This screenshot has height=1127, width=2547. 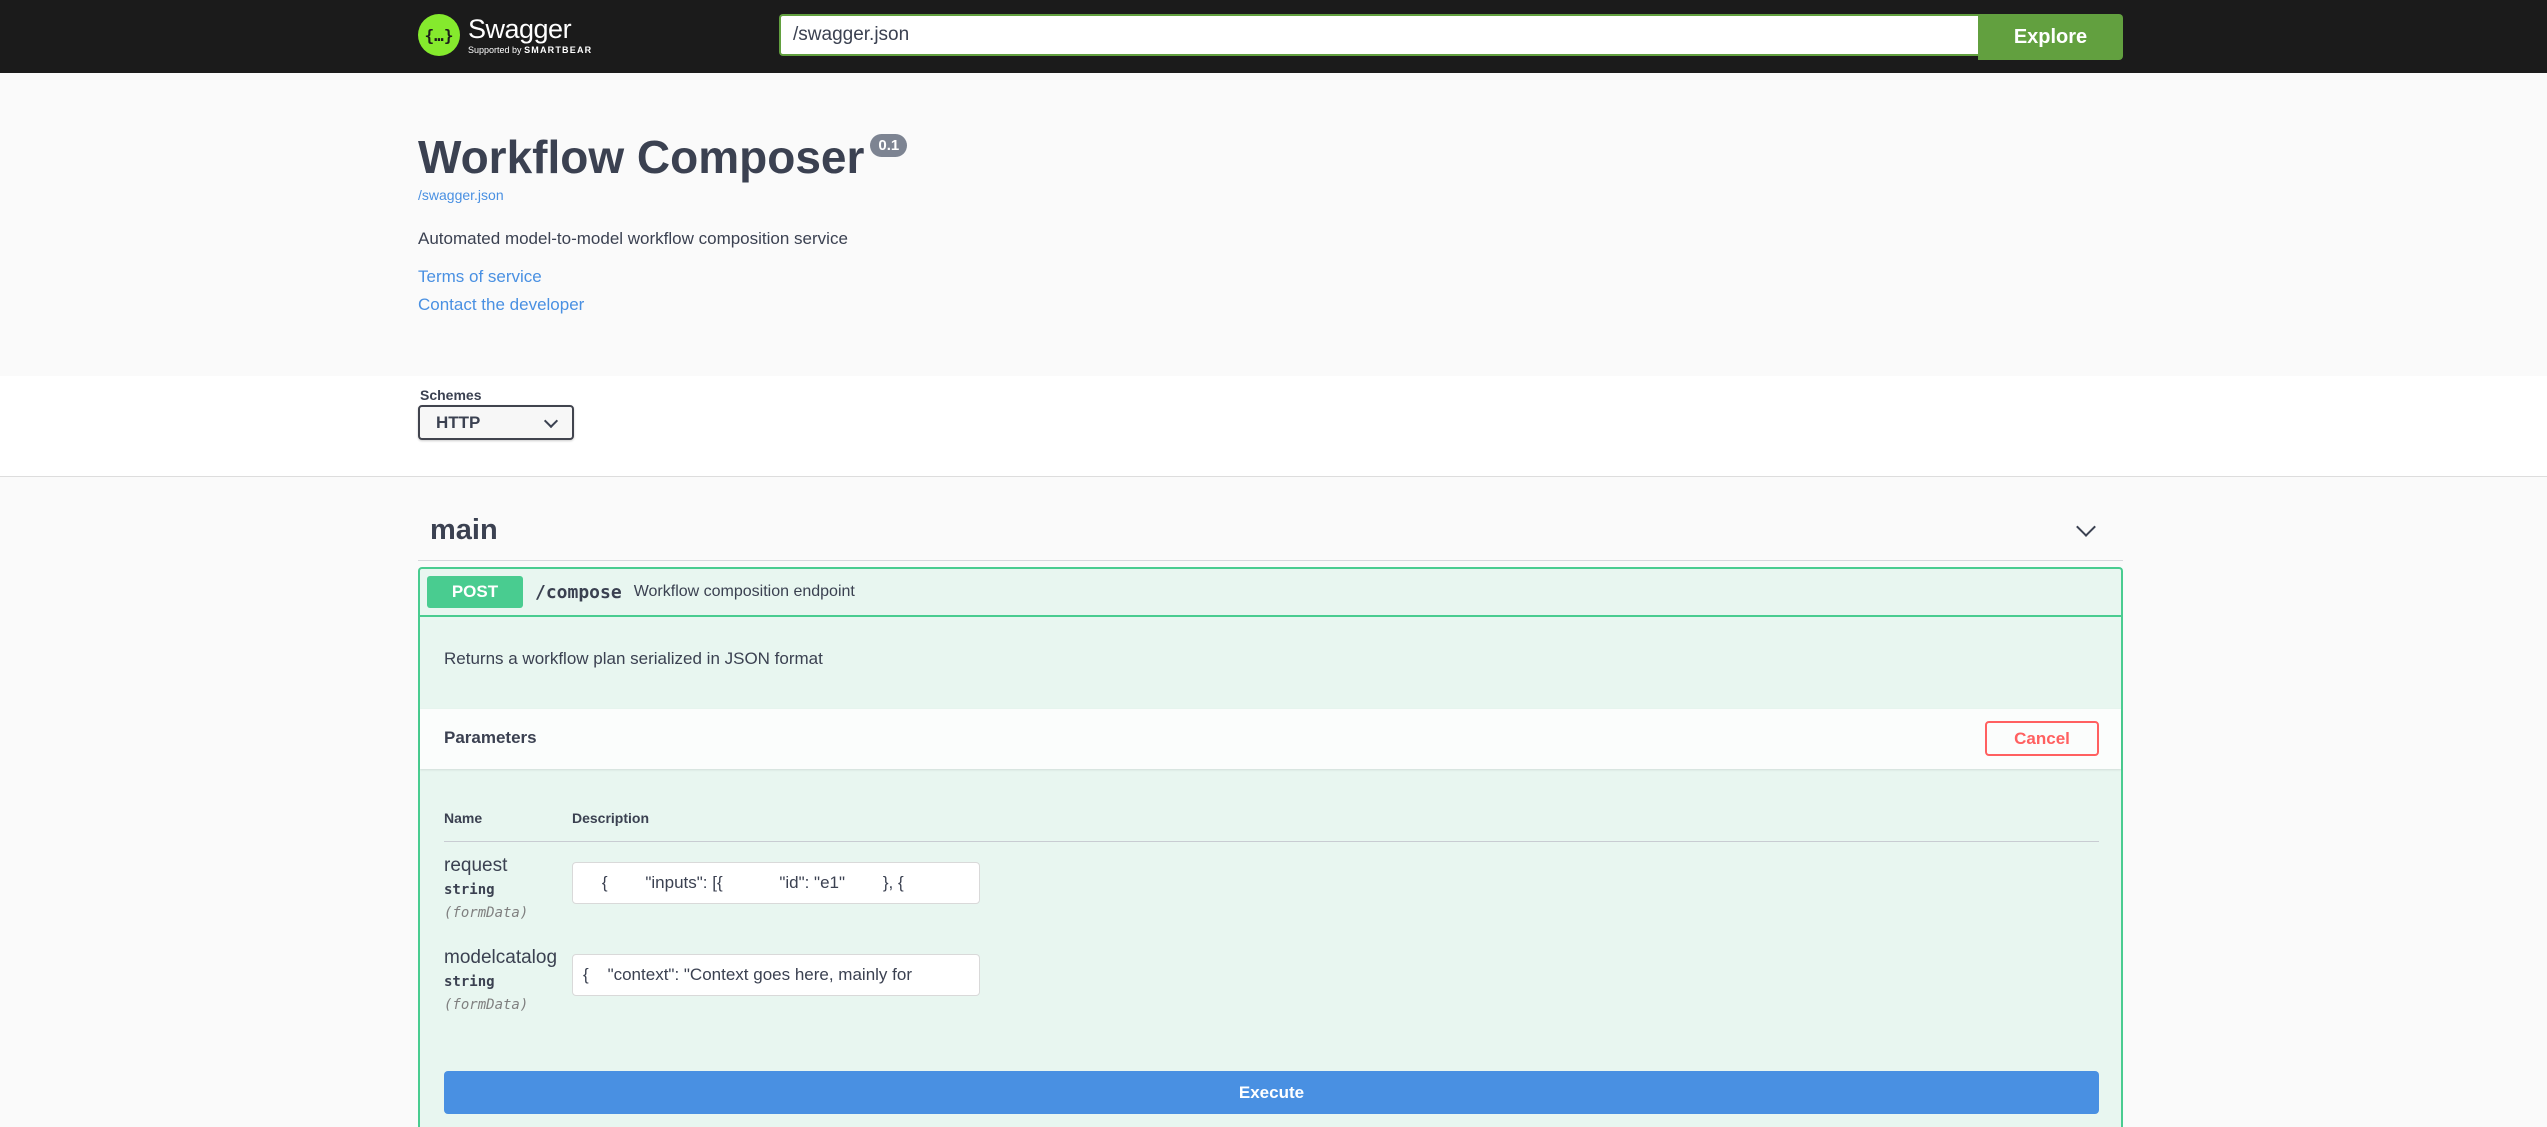 I want to click on param-name-request: request, so click(x=476, y=865).